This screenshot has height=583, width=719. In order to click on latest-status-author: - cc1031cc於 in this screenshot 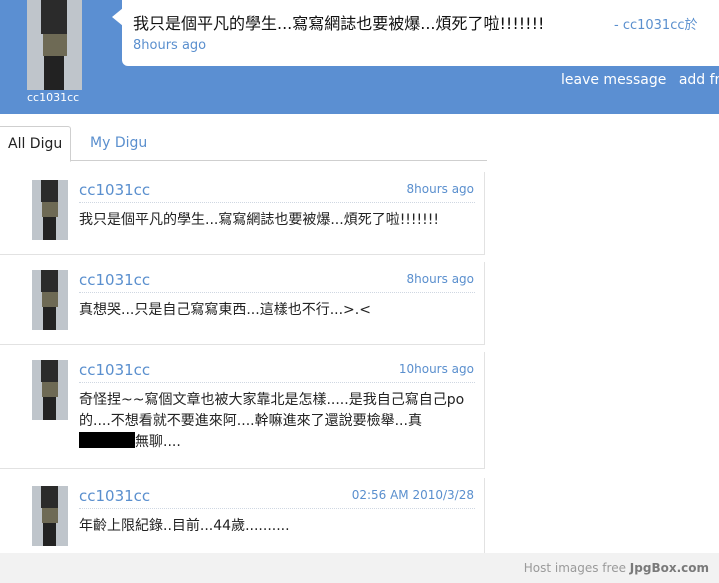, I will do `click(656, 23)`.